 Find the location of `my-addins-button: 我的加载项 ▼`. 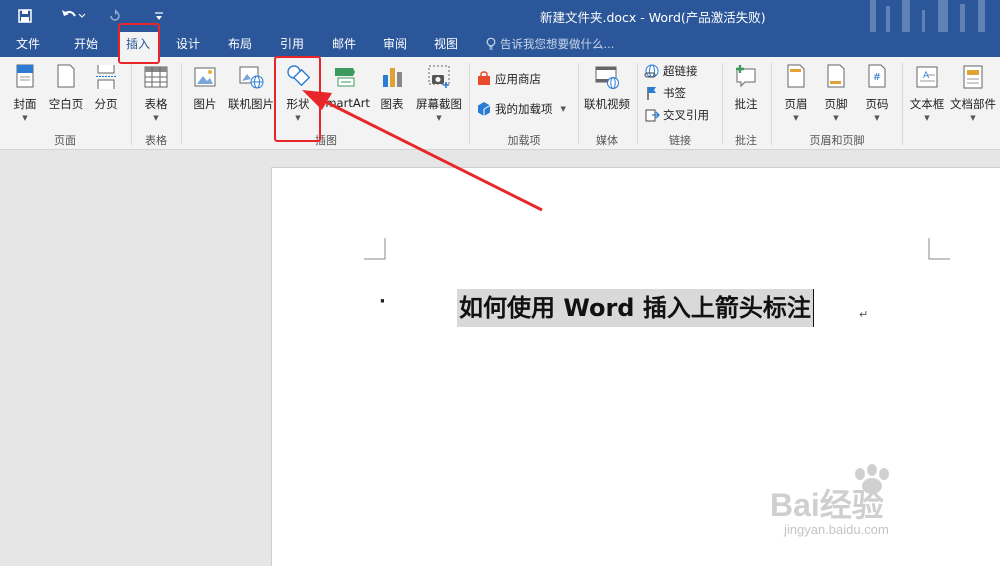

my-addins-button: 我的加载项 ▼ is located at coordinates (521, 109).